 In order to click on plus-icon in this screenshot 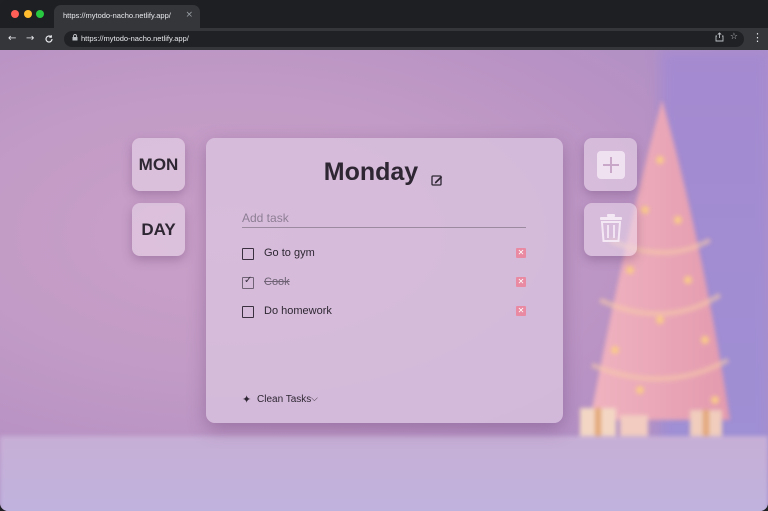, I will do `click(610, 164)`.